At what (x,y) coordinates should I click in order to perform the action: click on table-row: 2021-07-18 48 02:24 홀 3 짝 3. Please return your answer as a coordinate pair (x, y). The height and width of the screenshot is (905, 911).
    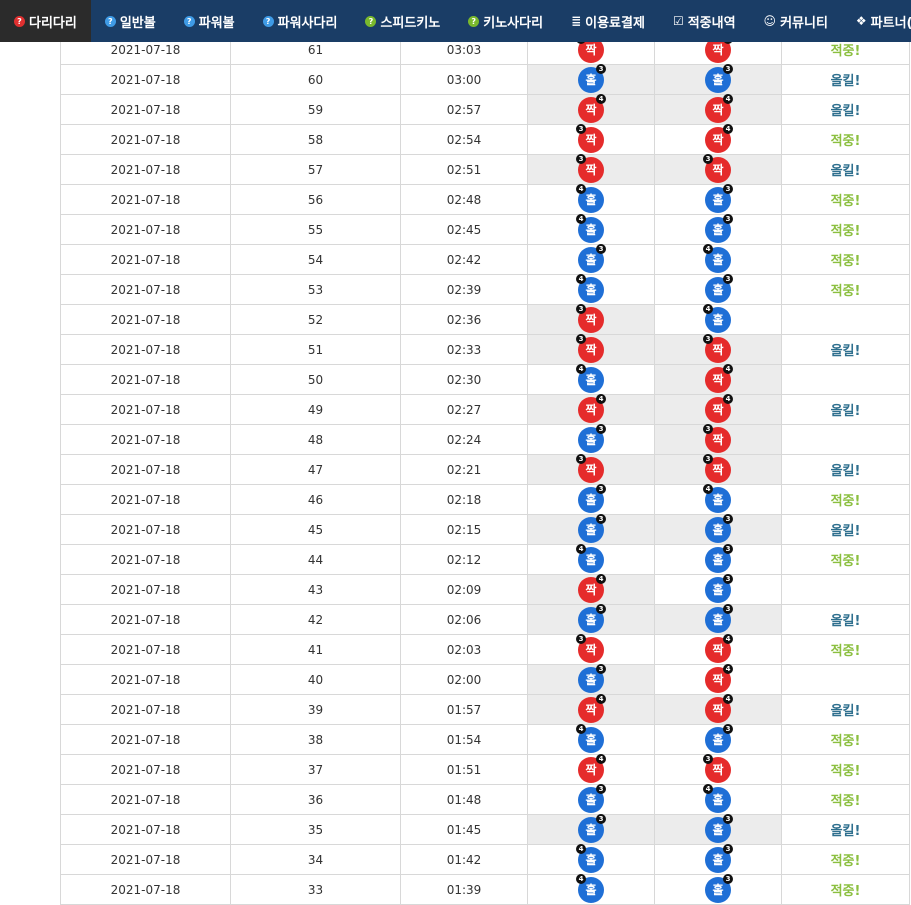
    Looking at the image, I should click on (485, 439).